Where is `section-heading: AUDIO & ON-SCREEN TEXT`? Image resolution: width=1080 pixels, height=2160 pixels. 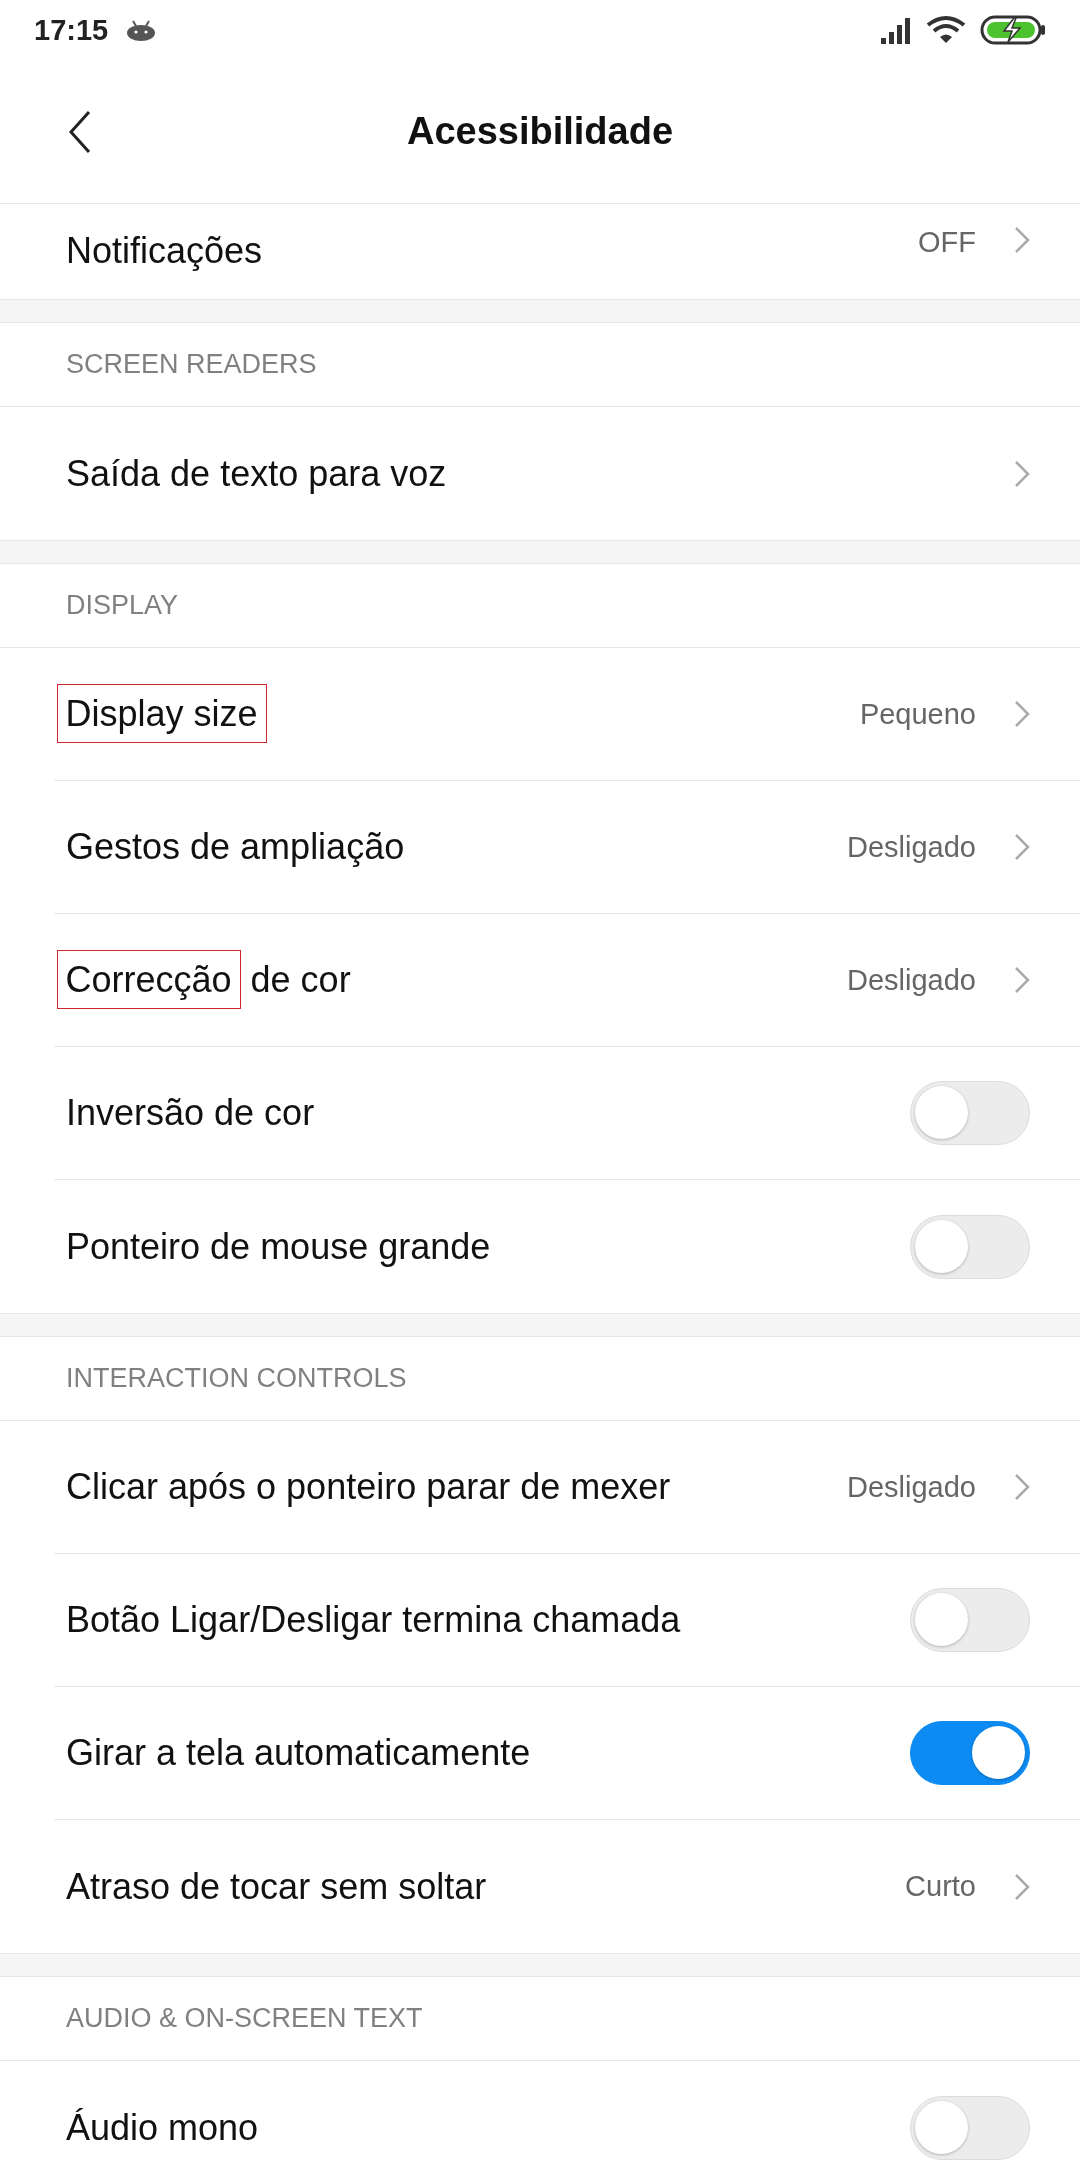
section-heading: AUDIO & ON-SCREEN TEXT is located at coordinates (540, 2019).